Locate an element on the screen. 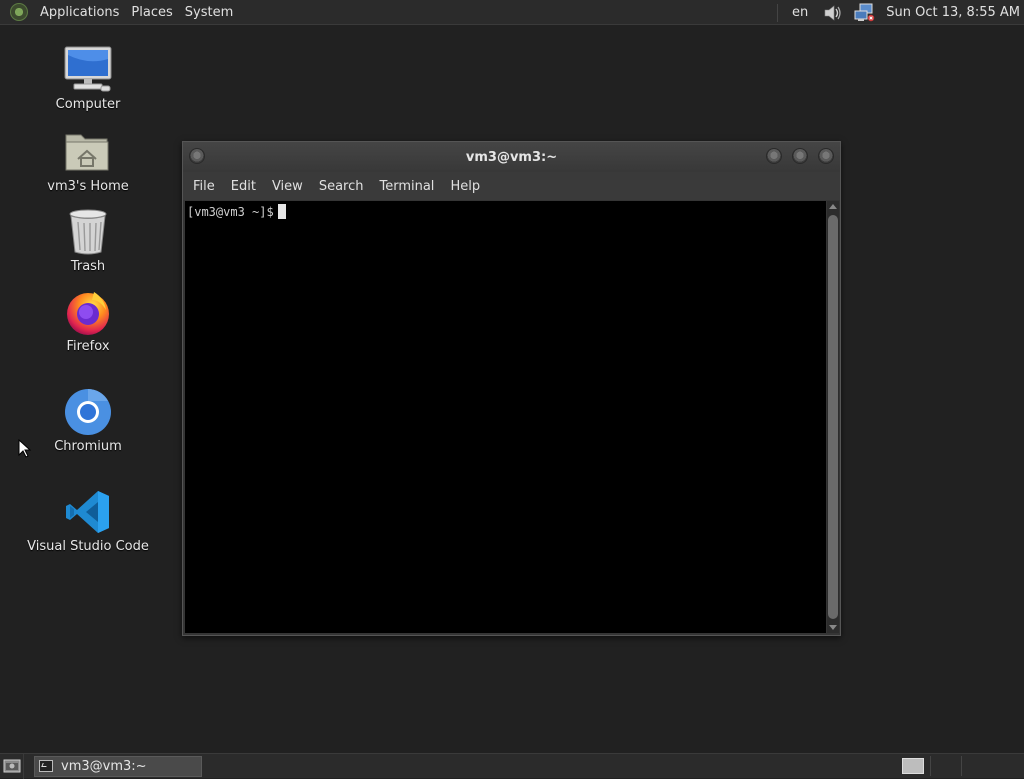  desktop-icon-chromium: Chromium is located at coordinates (88, 420).